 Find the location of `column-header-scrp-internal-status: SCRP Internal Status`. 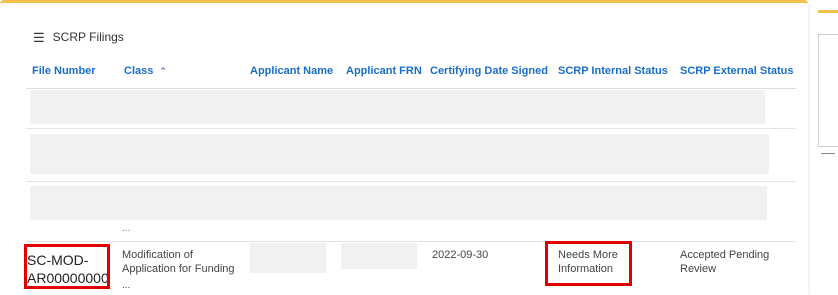

column-header-scrp-internal-status: SCRP Internal Status is located at coordinates (613, 71).